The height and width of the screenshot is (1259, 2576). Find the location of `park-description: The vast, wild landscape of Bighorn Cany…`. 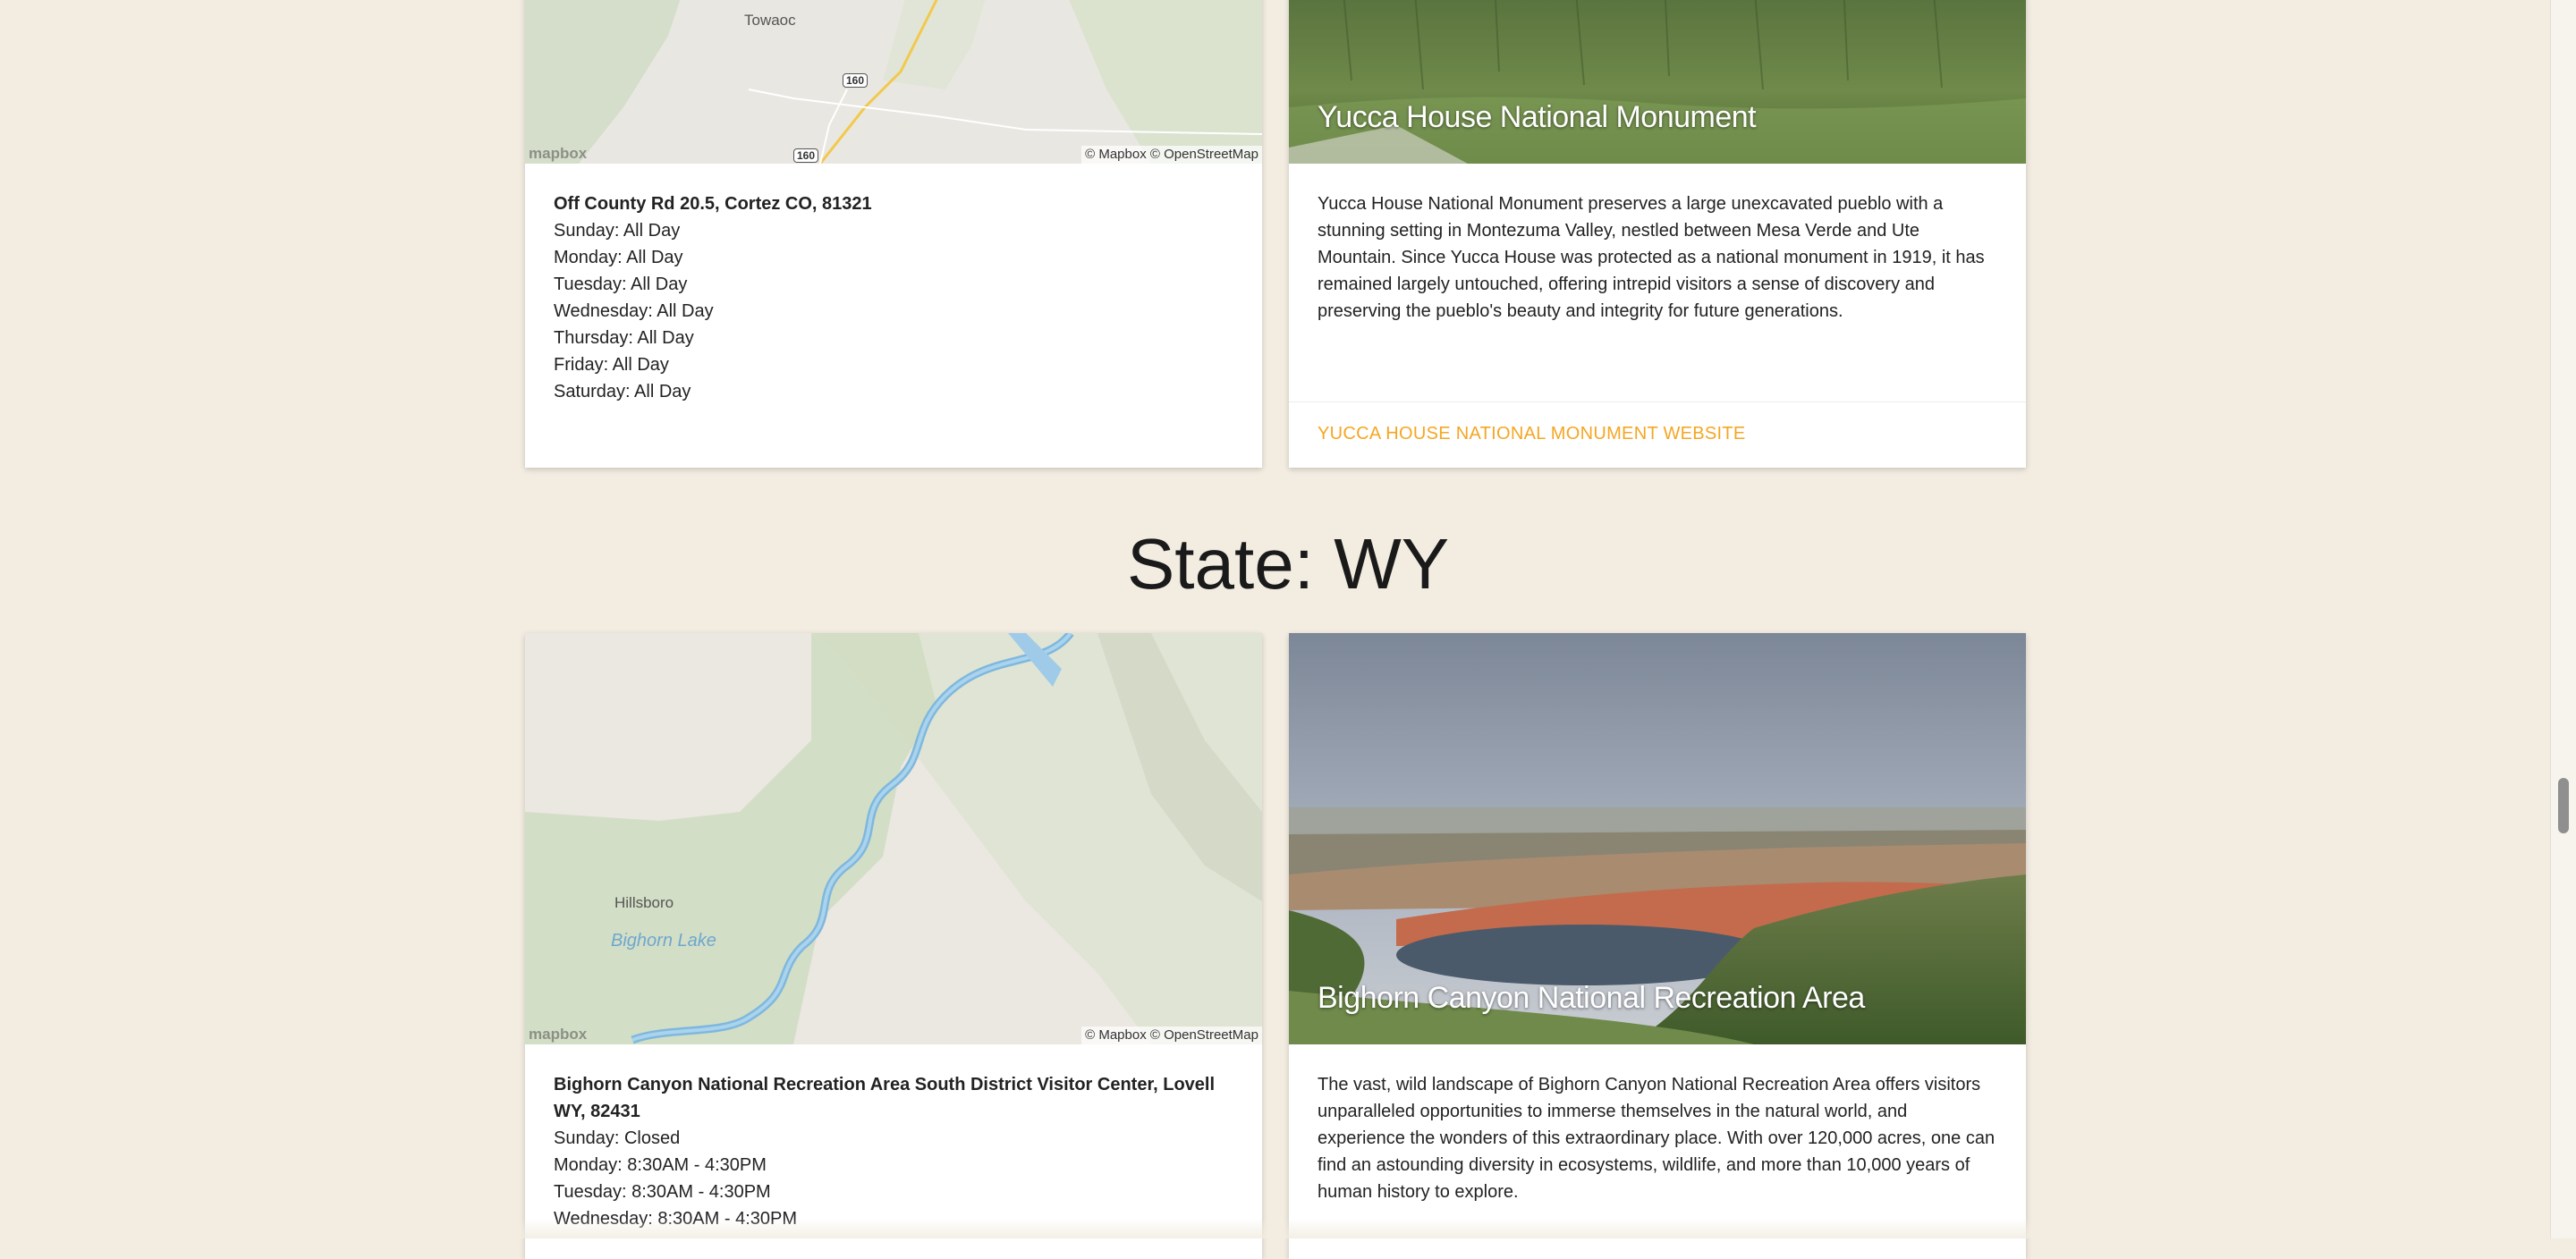

park-description: The vast, wild landscape of Bighorn Cany… is located at coordinates (1657, 1138).